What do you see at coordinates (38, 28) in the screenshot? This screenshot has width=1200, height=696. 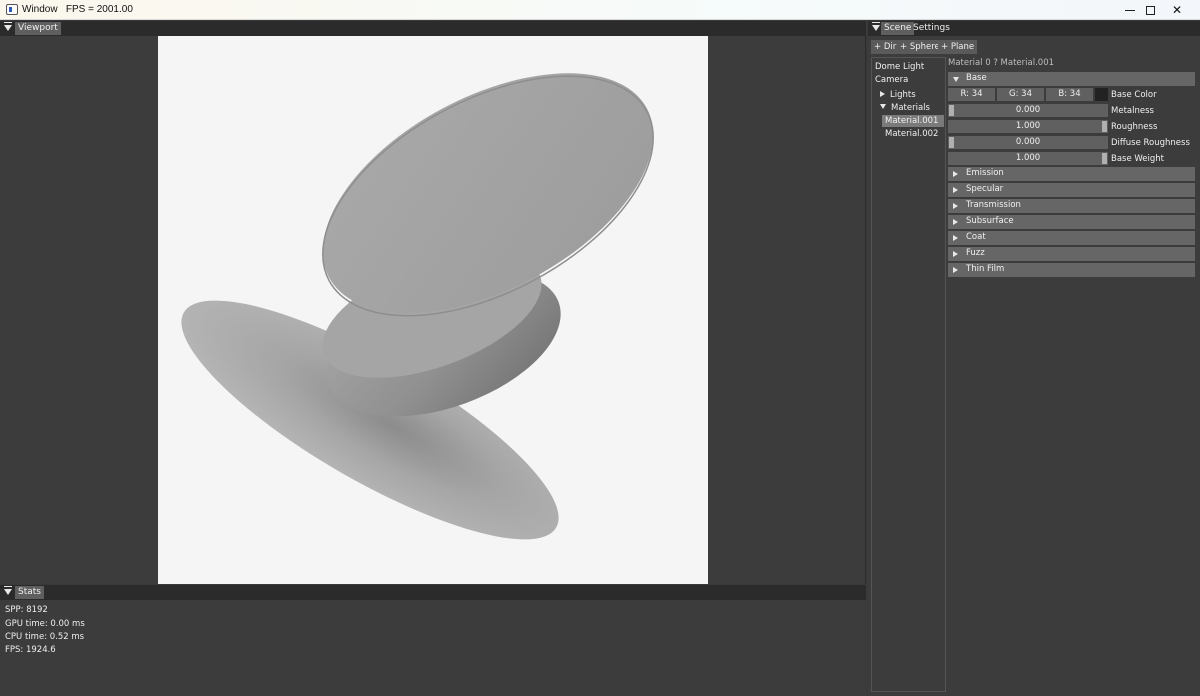 I see `tab-viewport: Viewport` at bounding box center [38, 28].